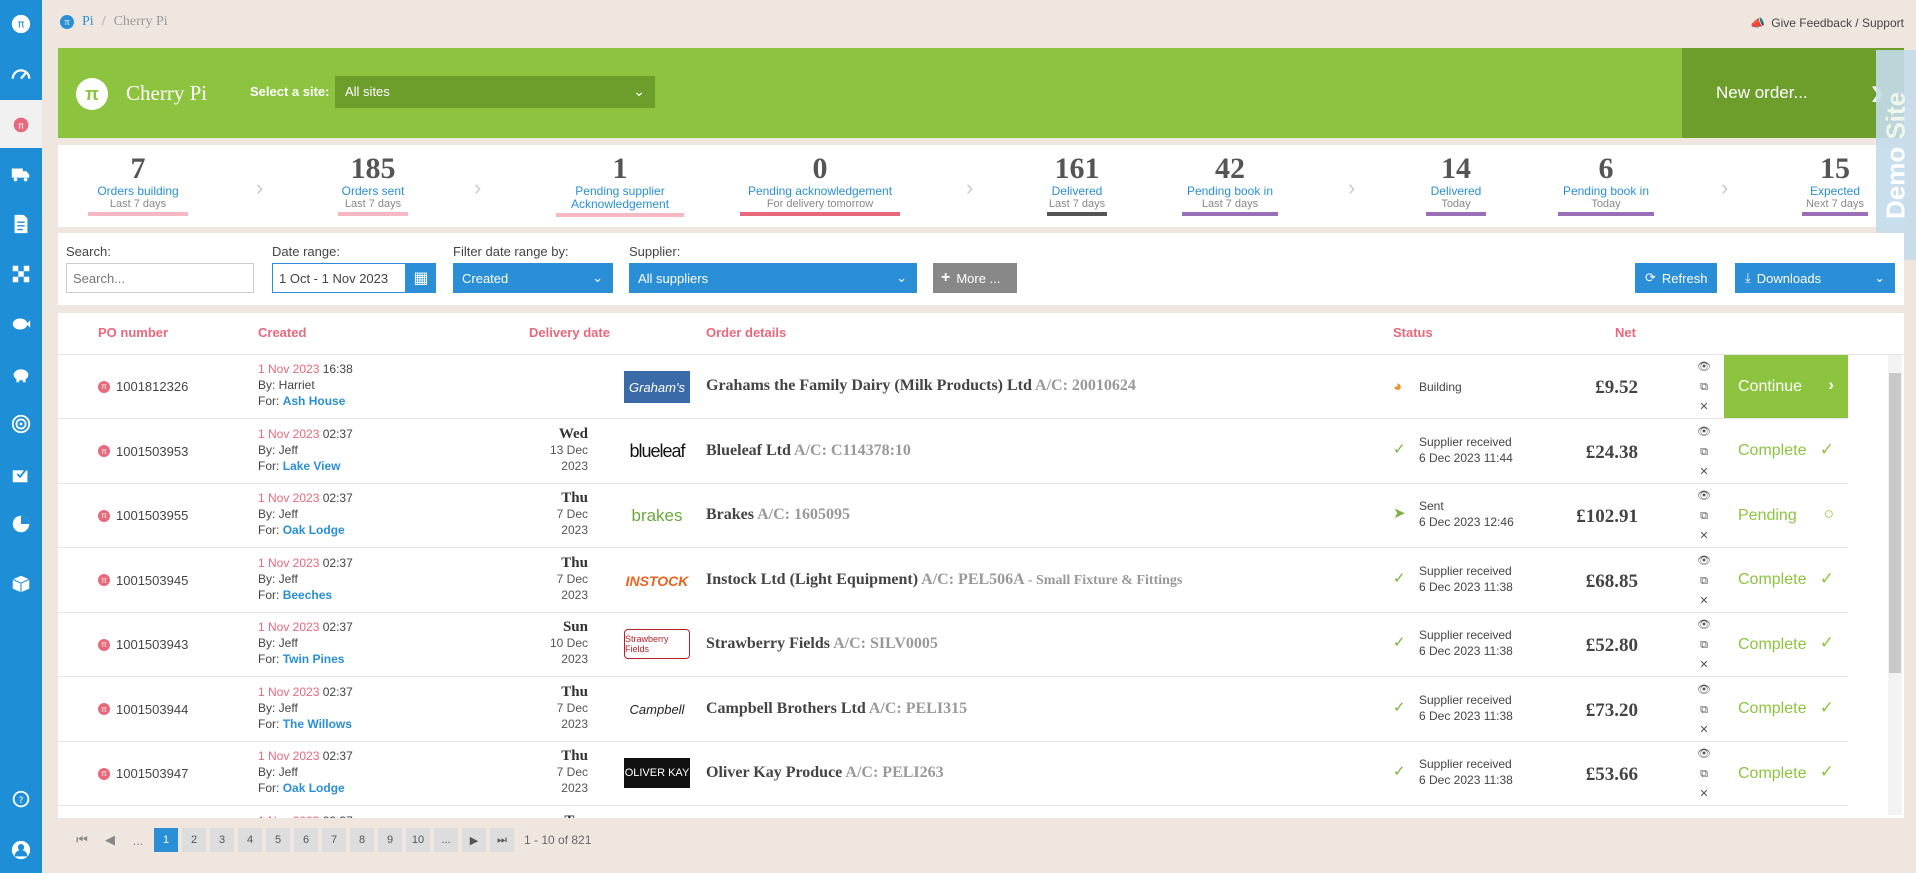 This screenshot has width=1916, height=873. What do you see at coordinates (1895, 523) in the screenshot?
I see `scrollbar-thumb` at bounding box center [1895, 523].